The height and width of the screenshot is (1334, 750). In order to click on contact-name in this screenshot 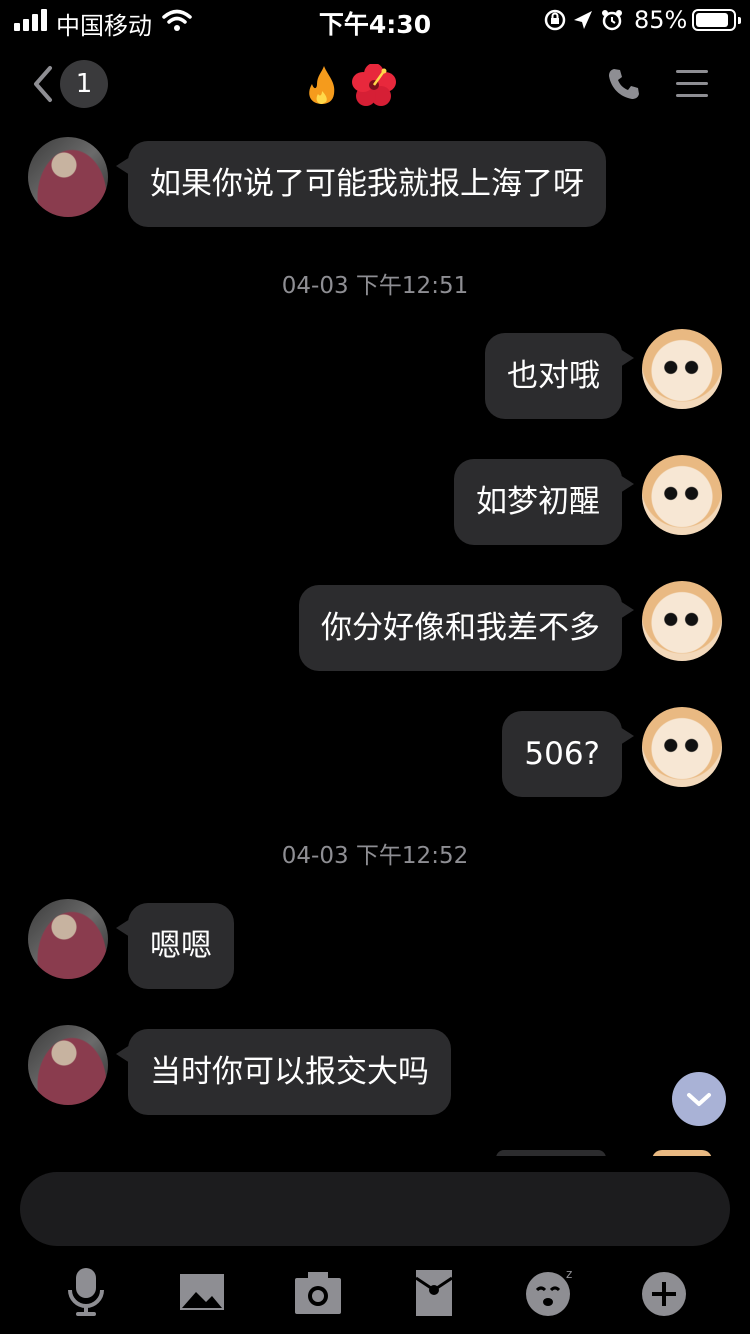, I will do `click(375, 85)`.